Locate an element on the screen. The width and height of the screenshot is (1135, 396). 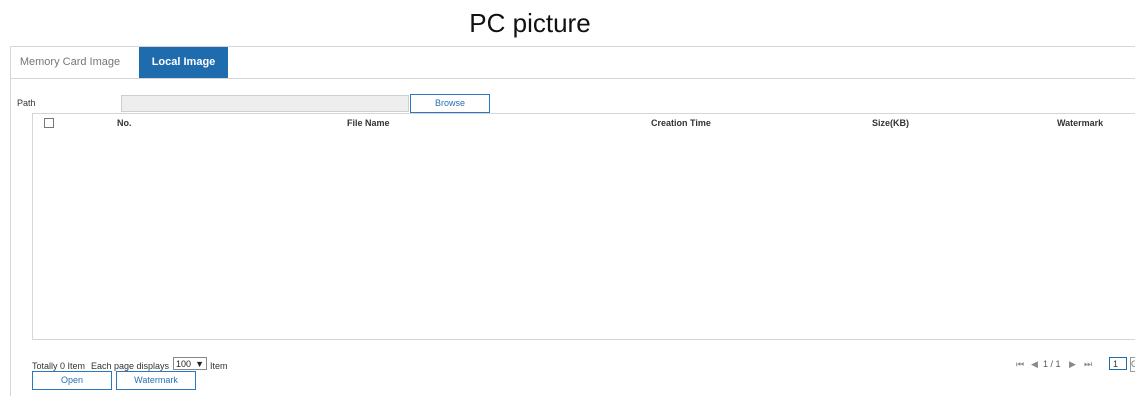
select-all-checkbox is located at coordinates (49, 123).